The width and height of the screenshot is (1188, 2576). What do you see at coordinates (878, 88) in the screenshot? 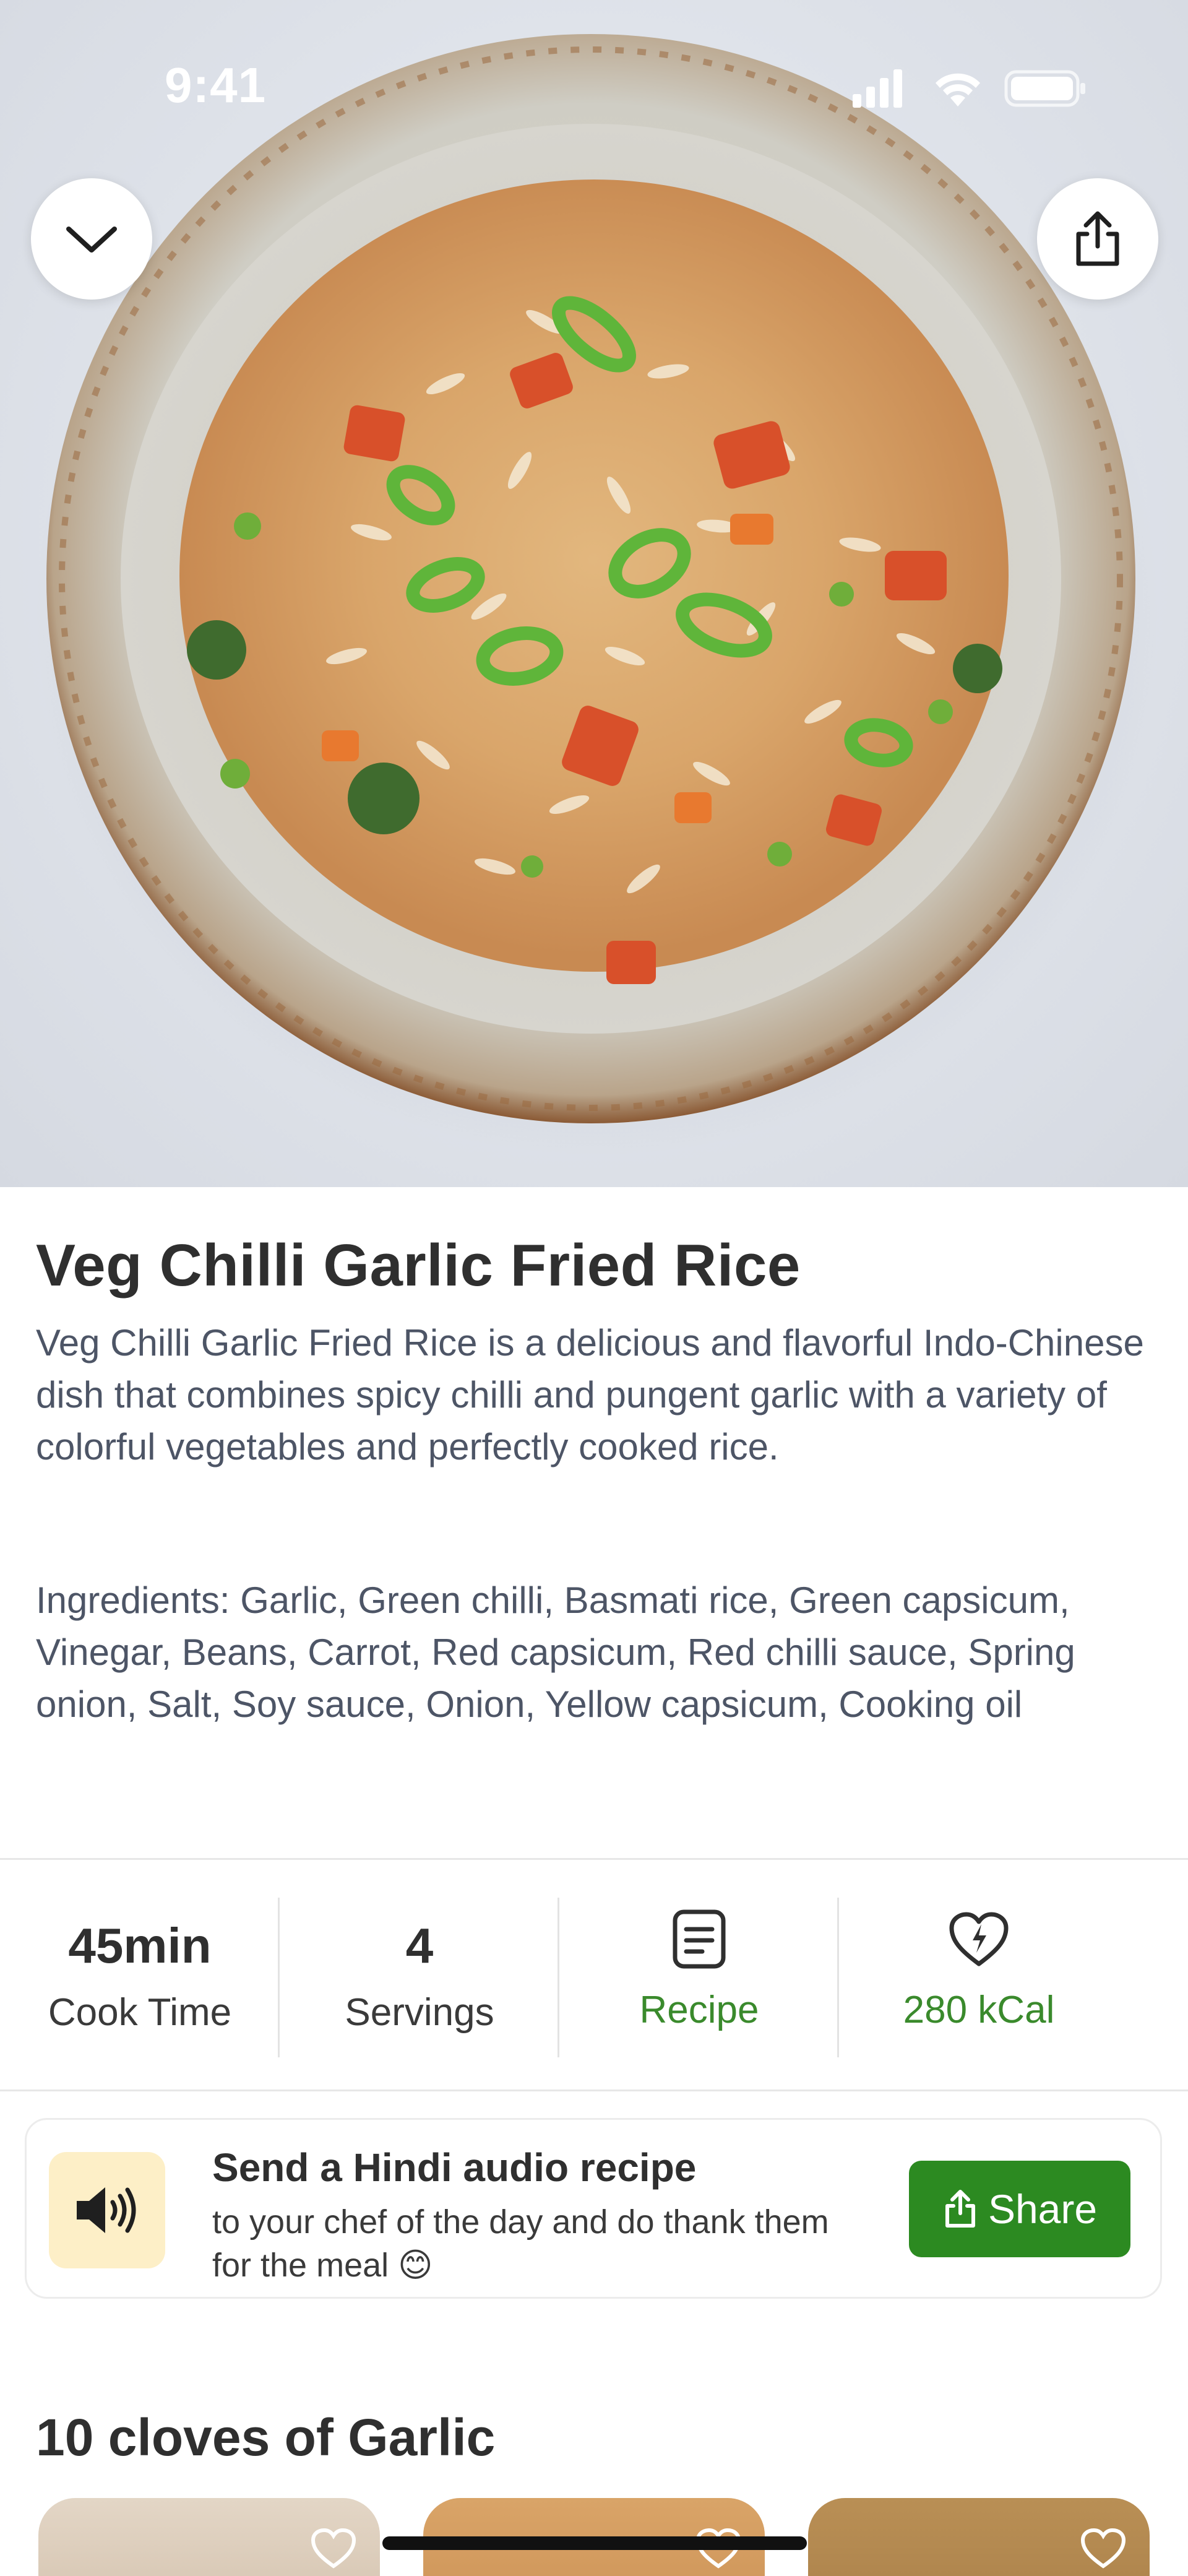
I see `cellular-signal-icon` at bounding box center [878, 88].